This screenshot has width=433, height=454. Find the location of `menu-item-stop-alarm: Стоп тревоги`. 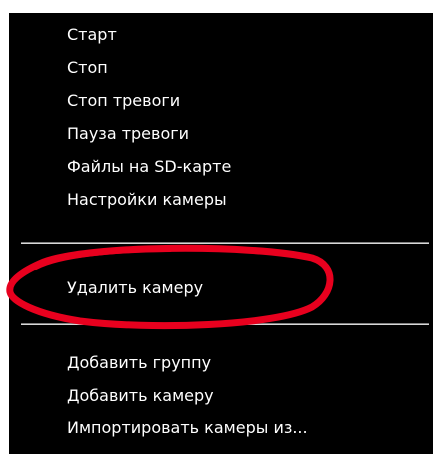

menu-item-stop-alarm: Стоп тревоги is located at coordinates (123, 101).